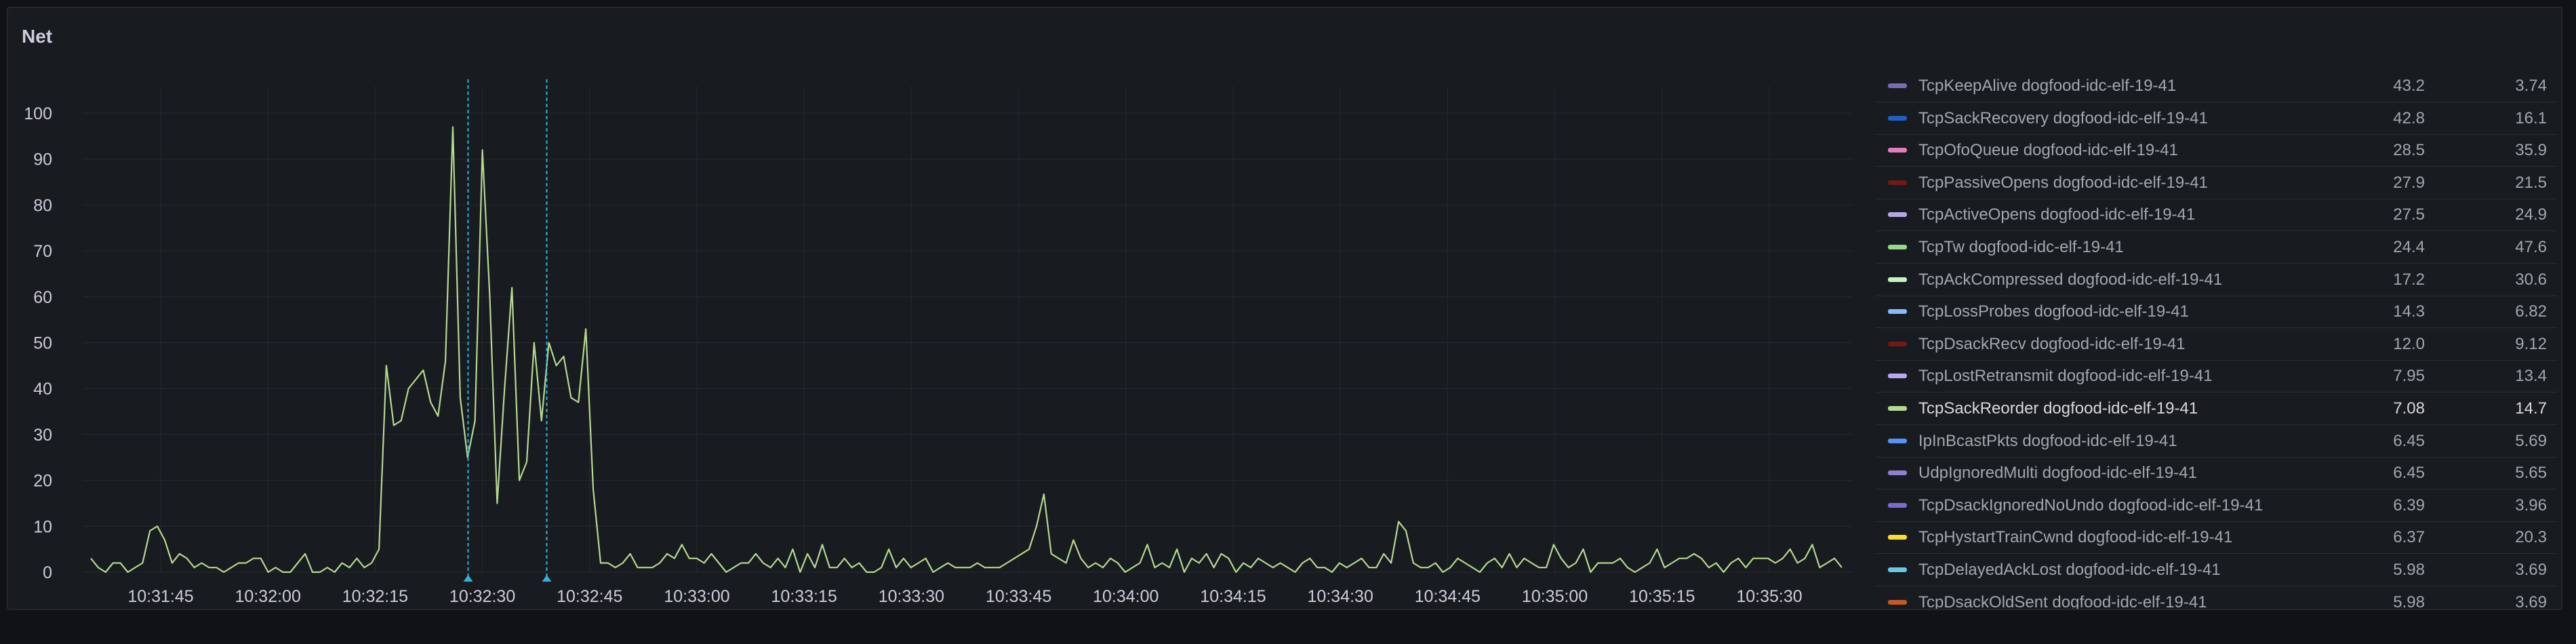 The width and height of the screenshot is (2576, 644). What do you see at coordinates (2409, 117) in the screenshot?
I see `legend-value-1: 42.8` at bounding box center [2409, 117].